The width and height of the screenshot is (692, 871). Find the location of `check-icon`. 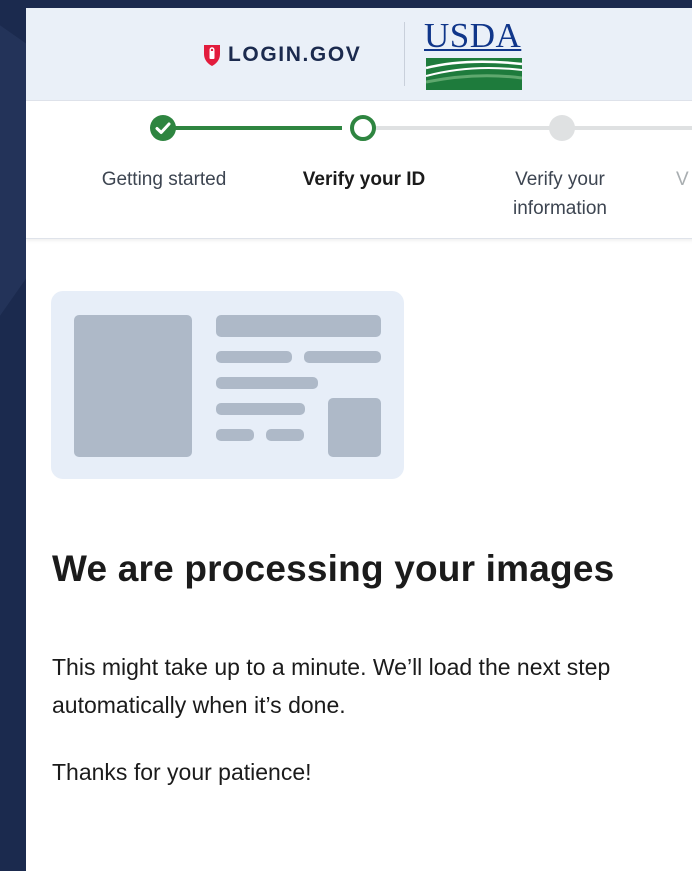

check-icon is located at coordinates (163, 128).